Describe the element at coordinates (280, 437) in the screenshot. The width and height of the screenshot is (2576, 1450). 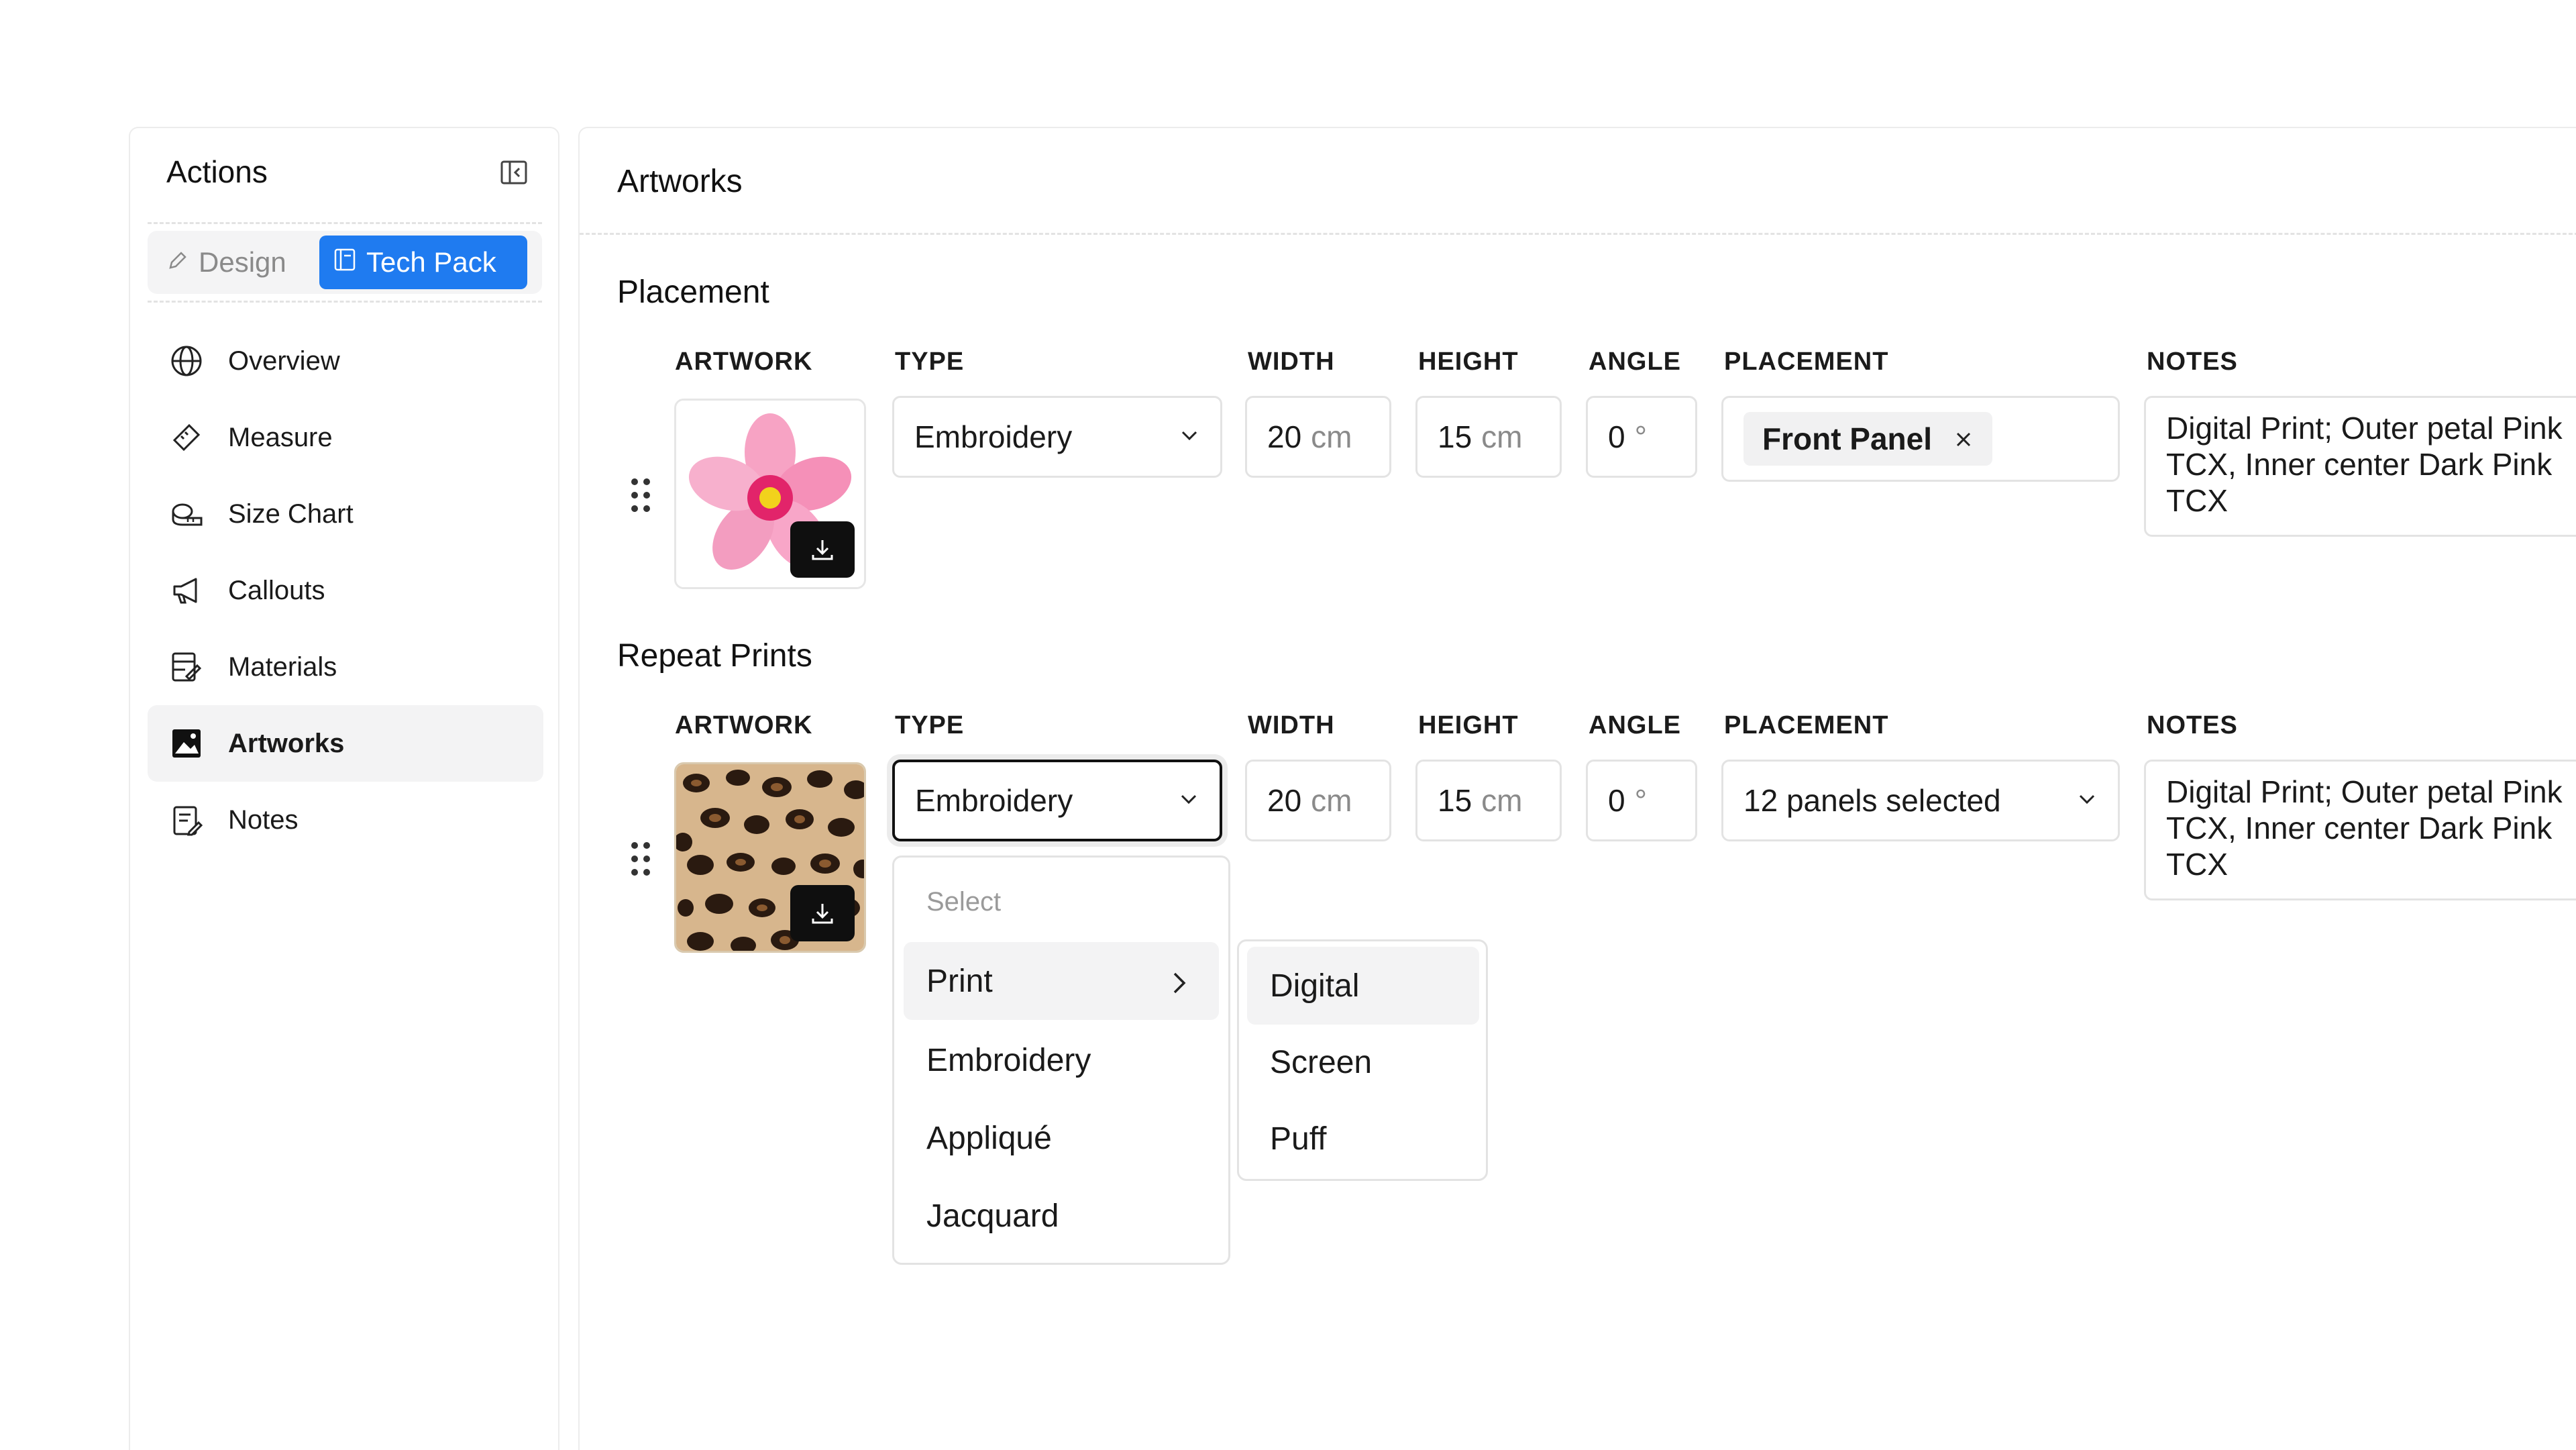
I see `sidebar-item-label: Measure` at that location.